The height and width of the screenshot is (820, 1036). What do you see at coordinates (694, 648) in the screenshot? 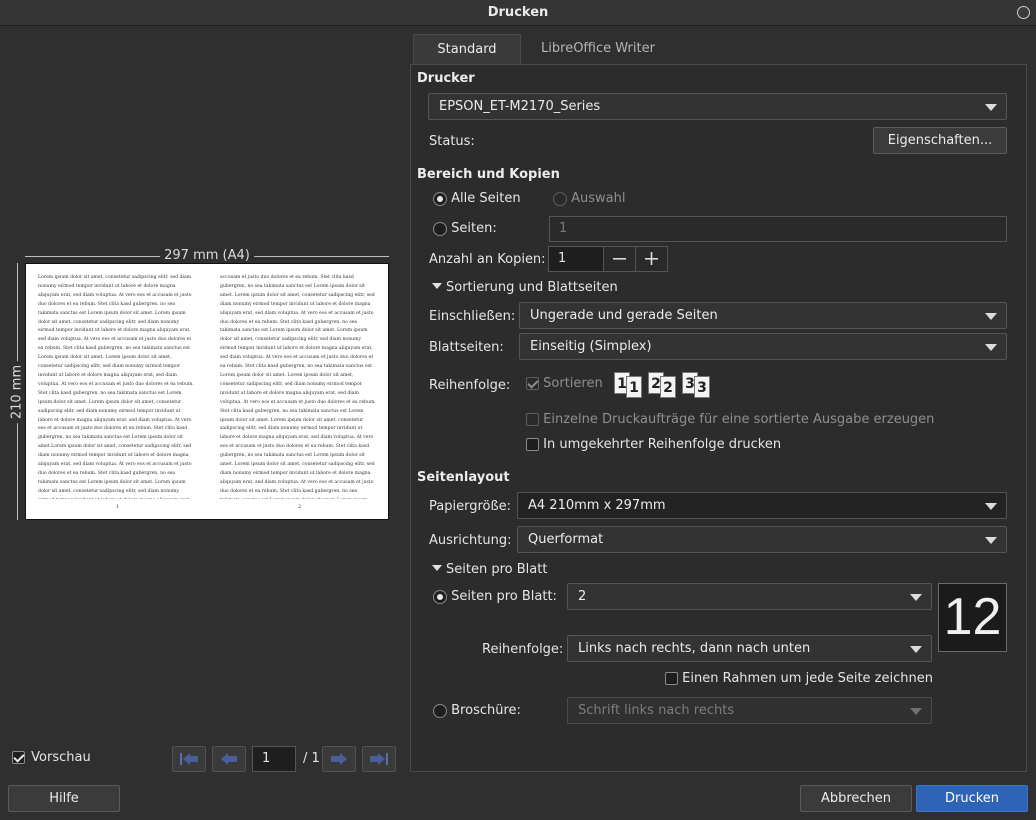
I see `layout-order-value: Links nach rechts, dann nach unten` at bounding box center [694, 648].